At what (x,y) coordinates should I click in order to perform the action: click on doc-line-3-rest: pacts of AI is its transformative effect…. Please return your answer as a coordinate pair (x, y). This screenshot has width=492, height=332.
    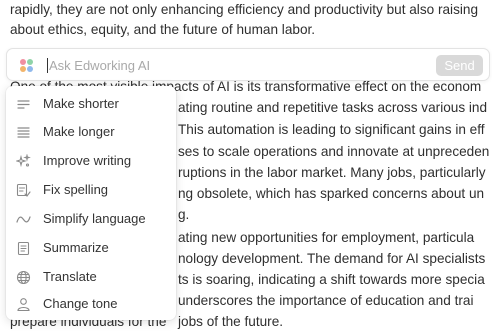
    Looking at the image, I should click on (324, 86).